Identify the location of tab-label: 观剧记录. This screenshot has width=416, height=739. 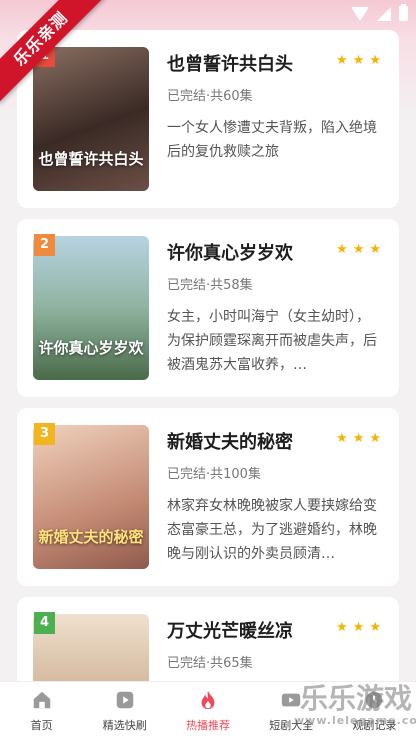
(374, 725).